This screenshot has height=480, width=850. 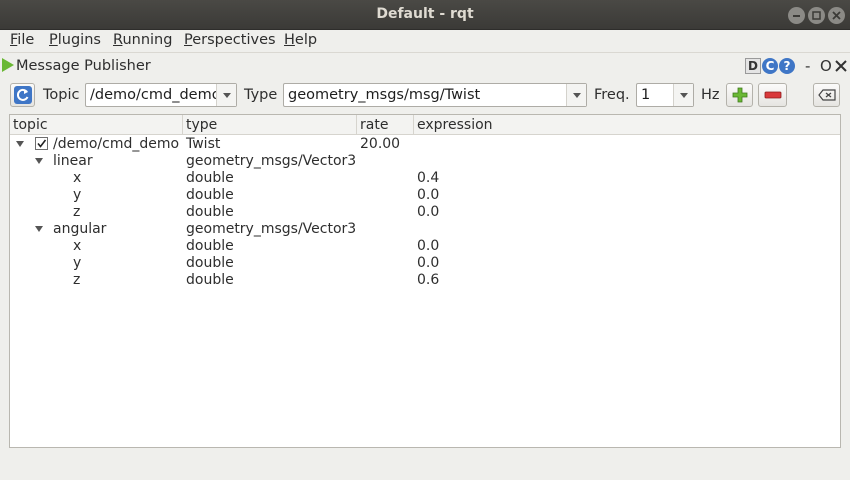 I want to click on window-close-button, so click(x=836, y=15).